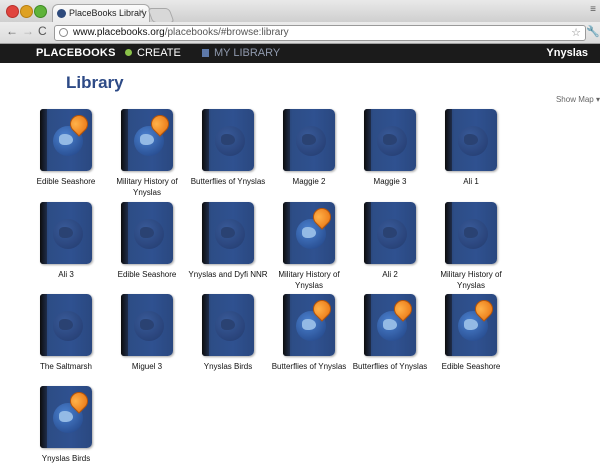 Image resolution: width=600 pixels, height=464 pixels. Describe the element at coordinates (153, 53) in the screenshot. I see `create-link: CREATE` at that location.